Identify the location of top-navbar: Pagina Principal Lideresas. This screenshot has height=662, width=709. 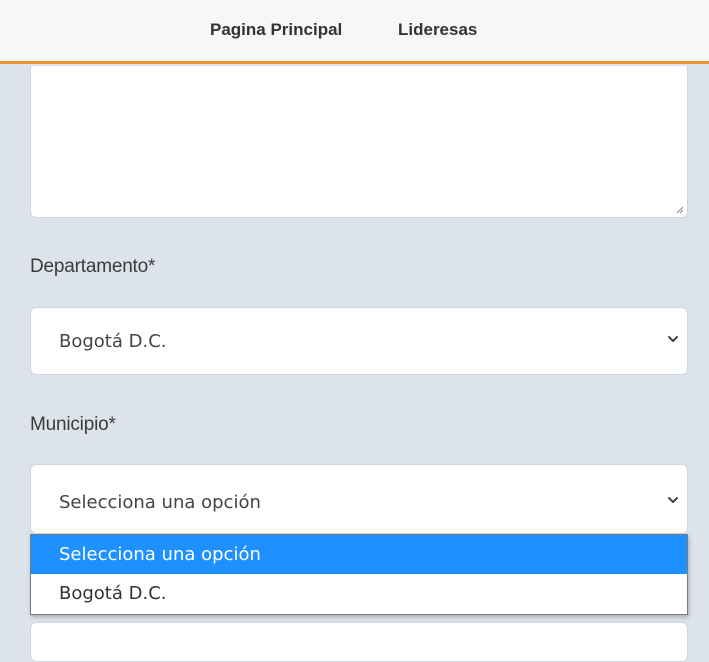
(354, 32).